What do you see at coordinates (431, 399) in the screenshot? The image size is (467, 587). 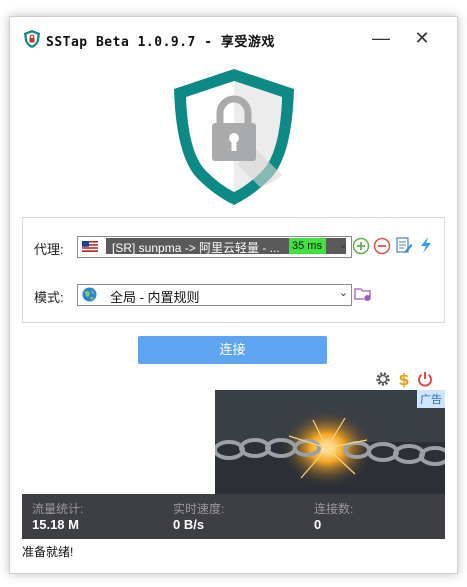 I see `ad-tag: 广告` at bounding box center [431, 399].